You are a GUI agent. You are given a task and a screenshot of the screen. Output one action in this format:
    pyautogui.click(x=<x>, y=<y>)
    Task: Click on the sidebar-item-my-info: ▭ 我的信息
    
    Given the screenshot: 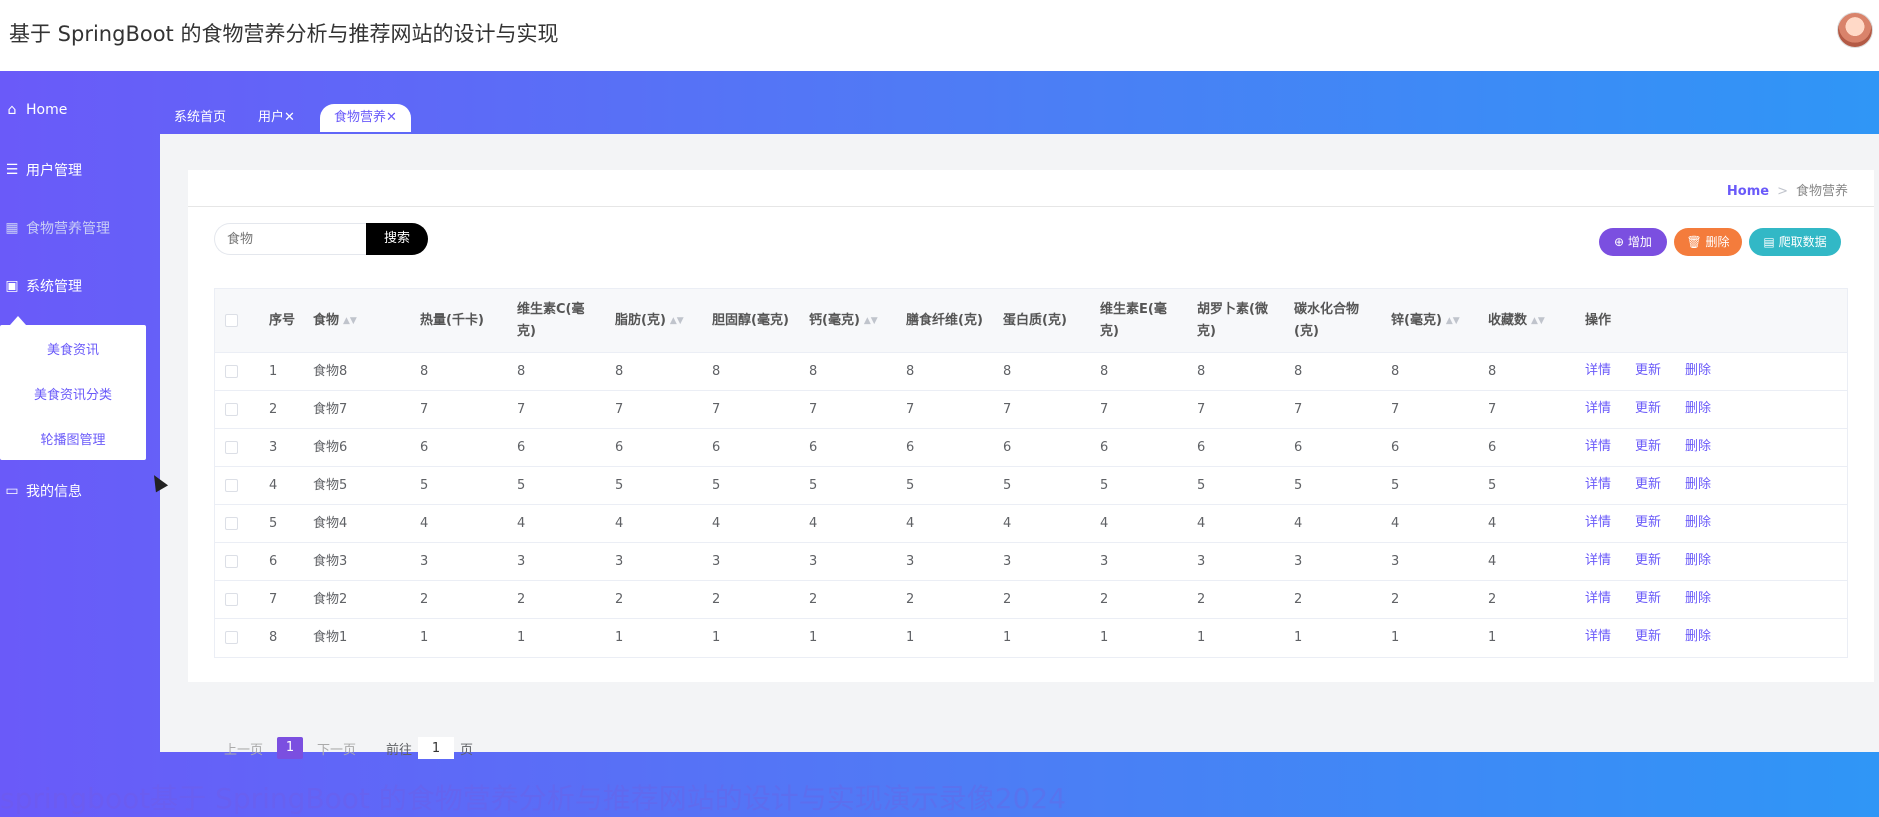 What is the action you would take?
    pyautogui.click(x=41, y=491)
    